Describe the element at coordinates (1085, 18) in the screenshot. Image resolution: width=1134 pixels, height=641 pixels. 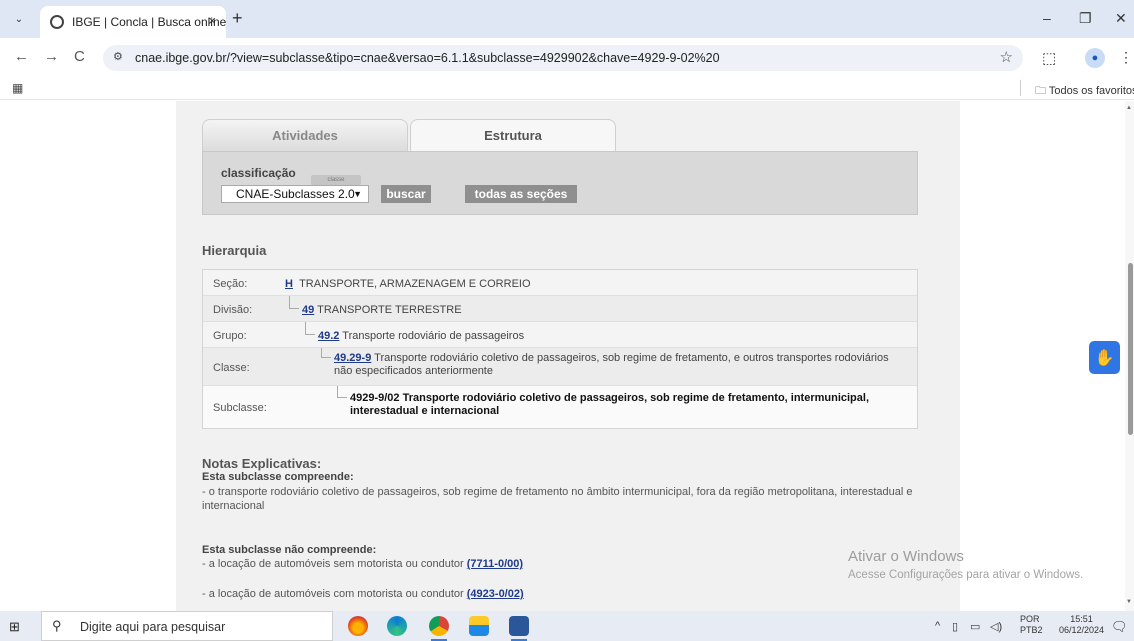
I see `restore-icon: ❐` at that location.